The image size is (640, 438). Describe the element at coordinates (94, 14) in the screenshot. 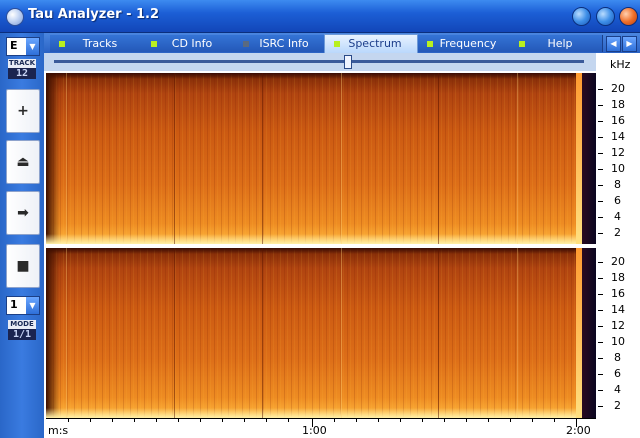

I see `window-title: Tau Analyzer - 1.2` at that location.